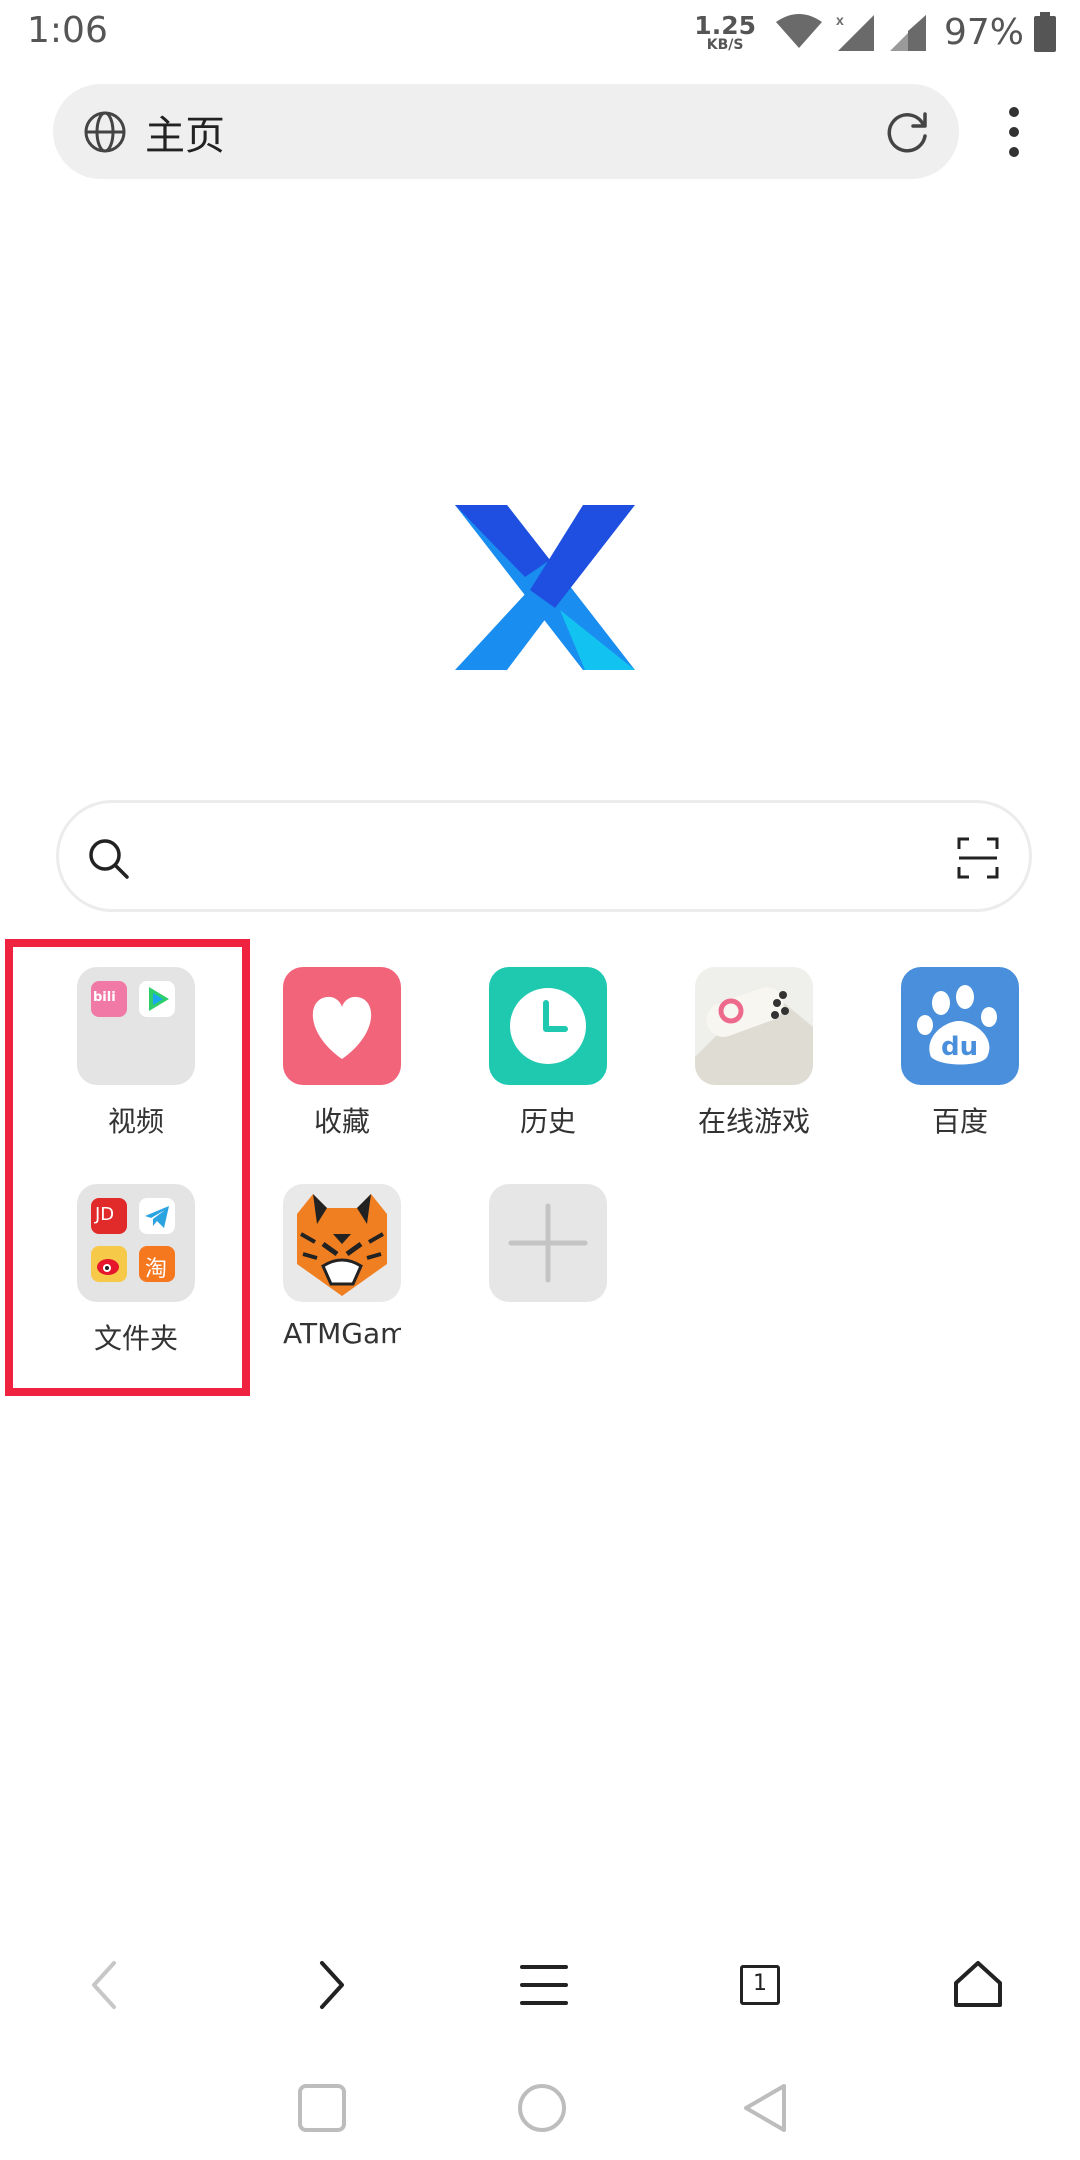 This screenshot has width=1080, height=2160. Describe the element at coordinates (109, 859) in the screenshot. I see `search-icon` at that location.